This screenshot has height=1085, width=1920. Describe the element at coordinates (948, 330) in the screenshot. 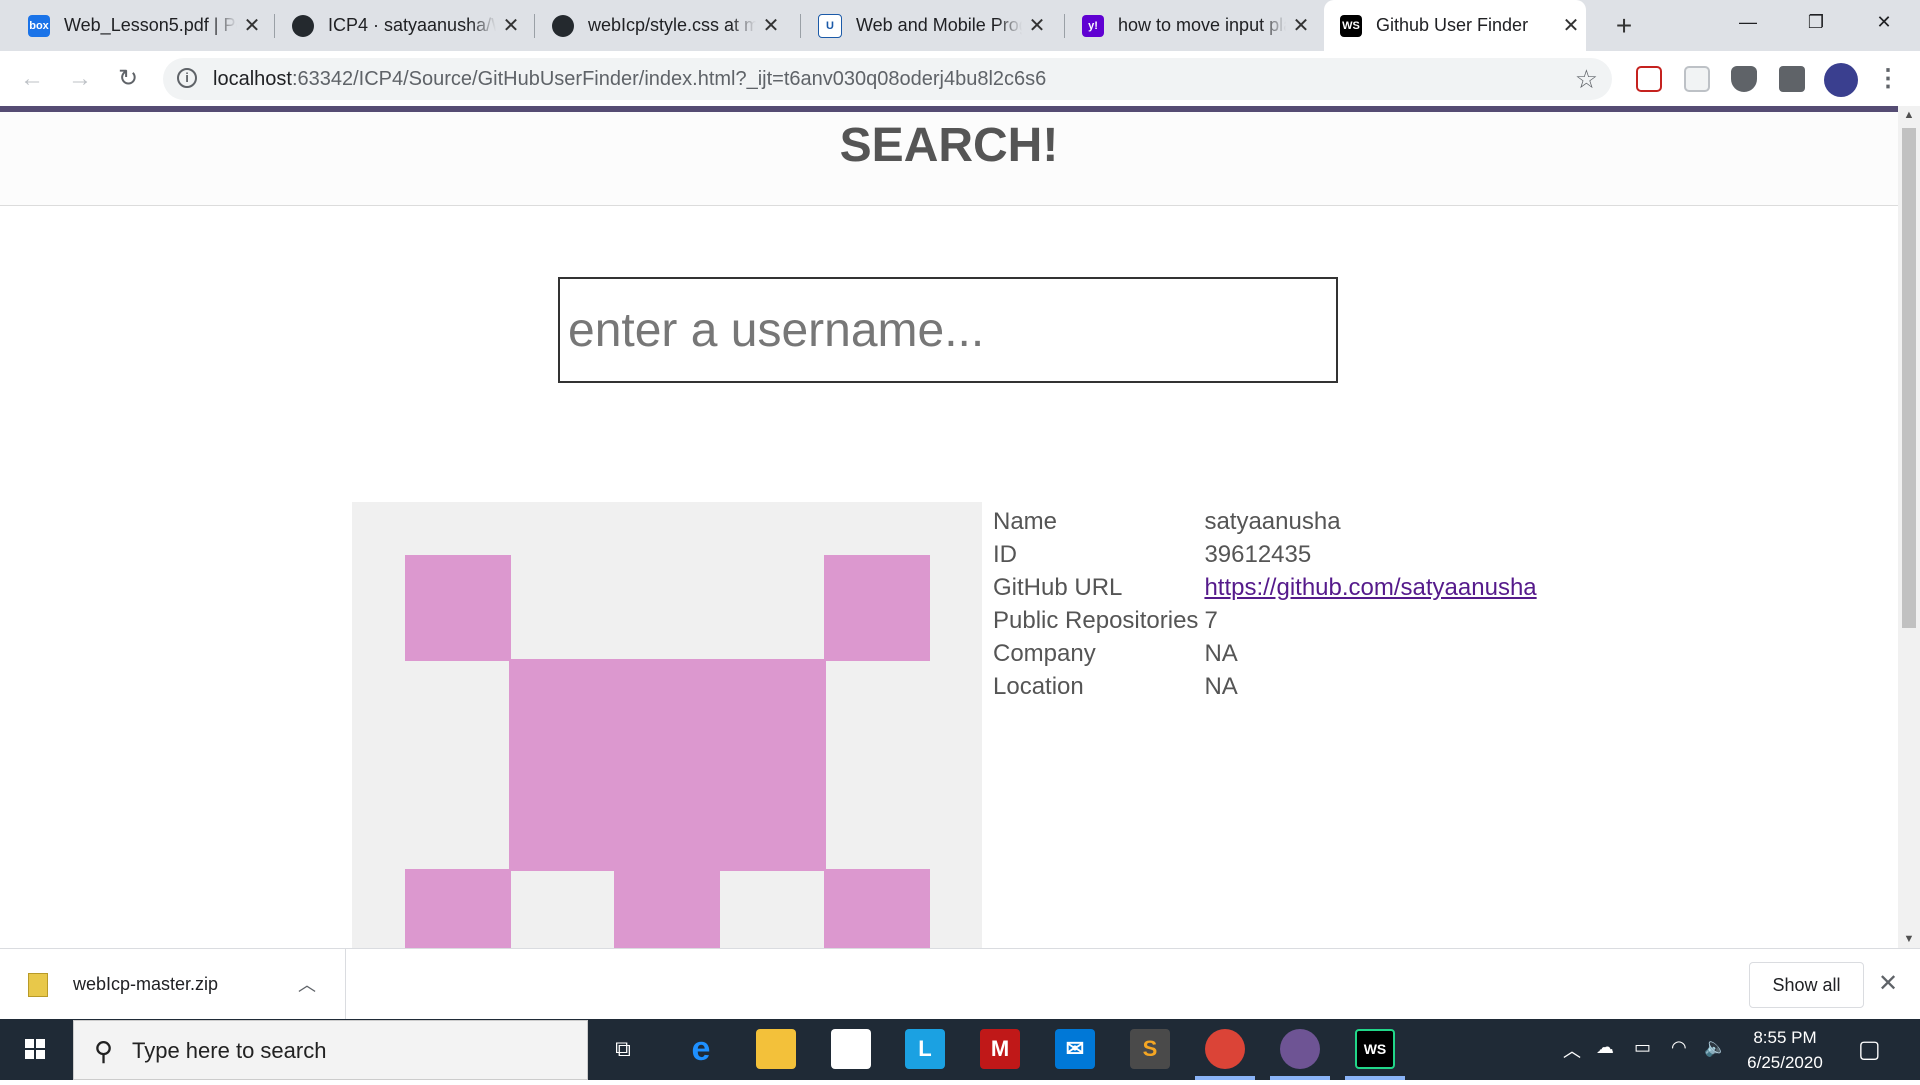

I see `username-search-input` at that location.